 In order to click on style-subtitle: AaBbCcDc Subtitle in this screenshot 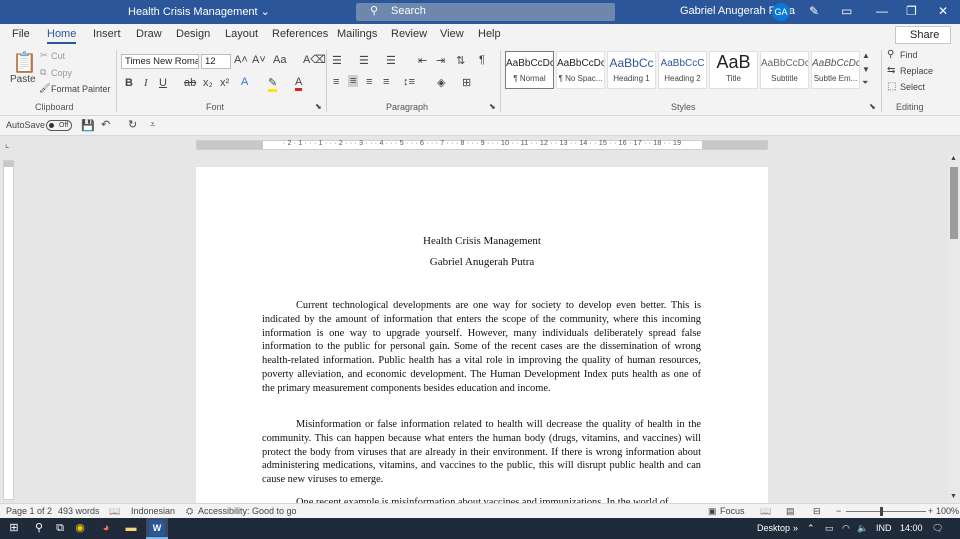, I will do `click(784, 70)`.